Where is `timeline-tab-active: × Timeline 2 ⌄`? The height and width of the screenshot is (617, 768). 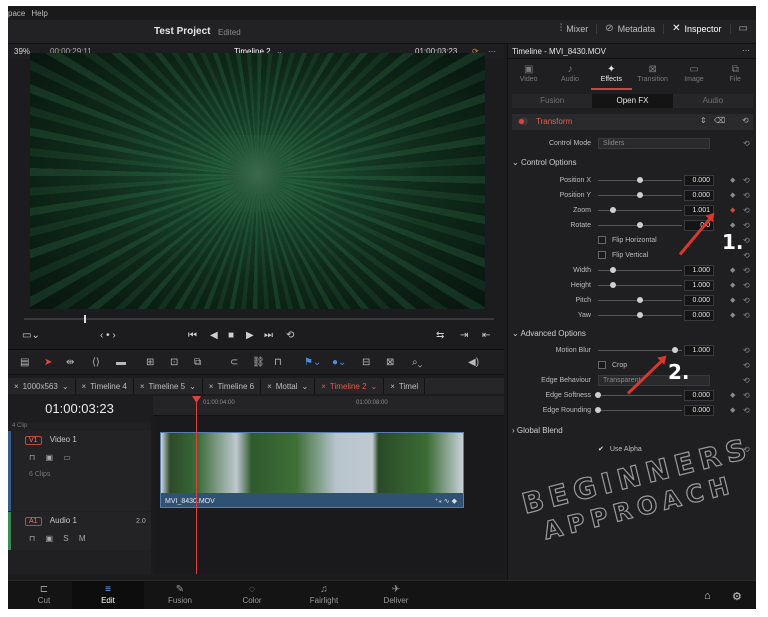 timeline-tab-active: × Timeline 2 ⌄ is located at coordinates (350, 386).